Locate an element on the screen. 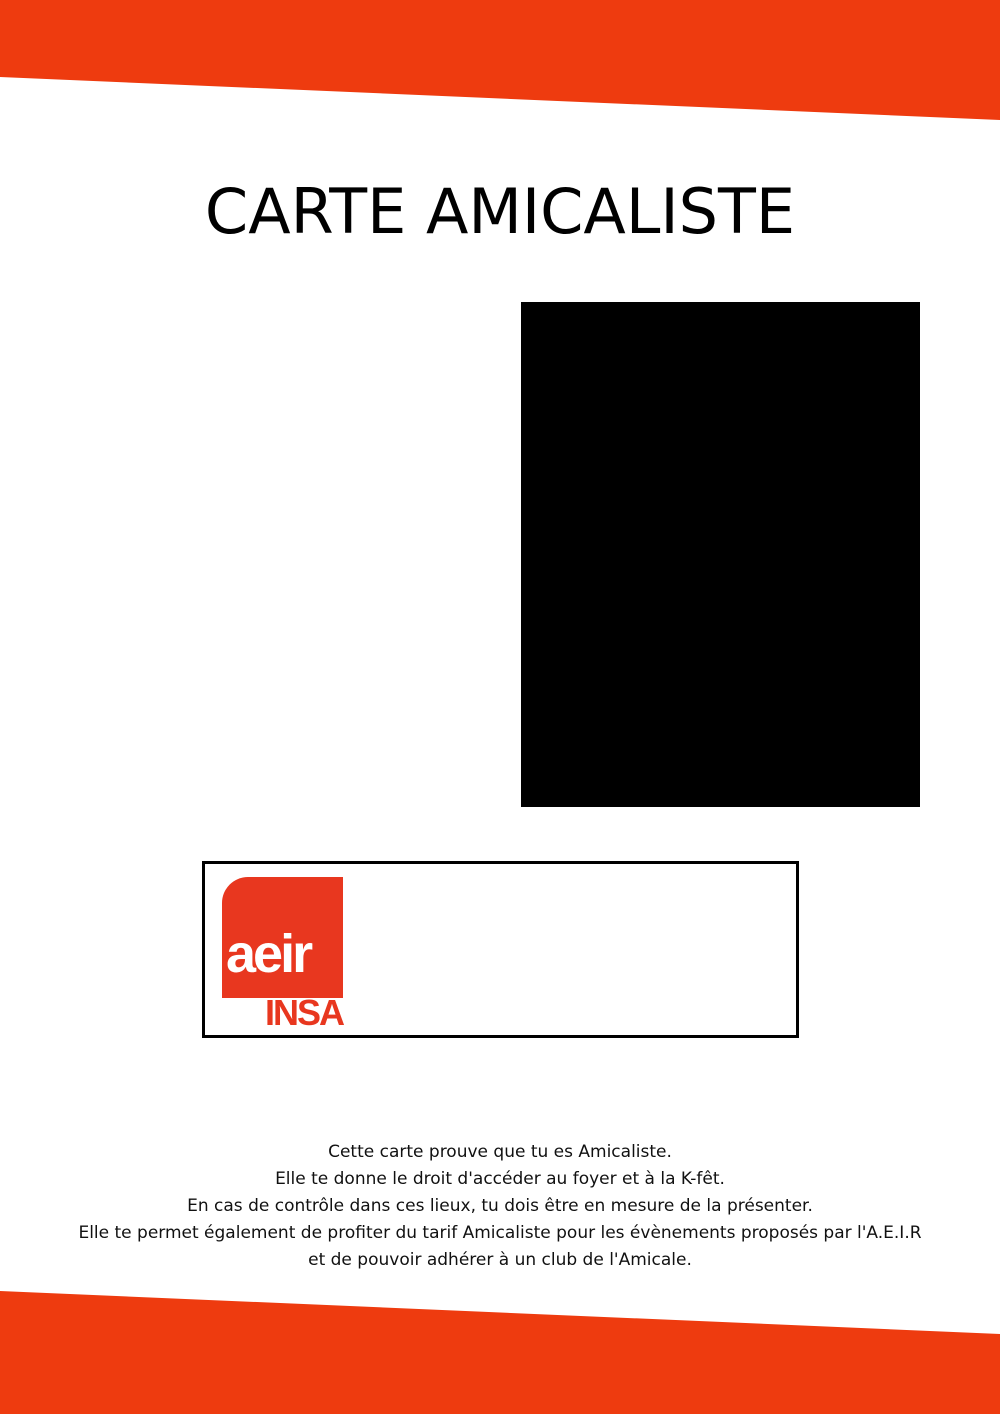 The height and width of the screenshot is (1414, 1000). description-line: Cette carte prouve que tu es Amicaliste. is located at coordinates (500, 1152).